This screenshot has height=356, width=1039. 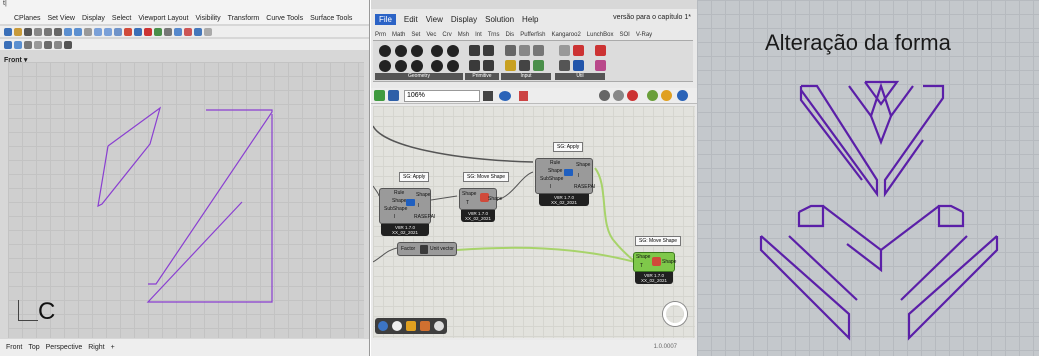 What do you see at coordinates (524, 65) in the screenshot?
I see `gradient-icon` at bounding box center [524, 65].